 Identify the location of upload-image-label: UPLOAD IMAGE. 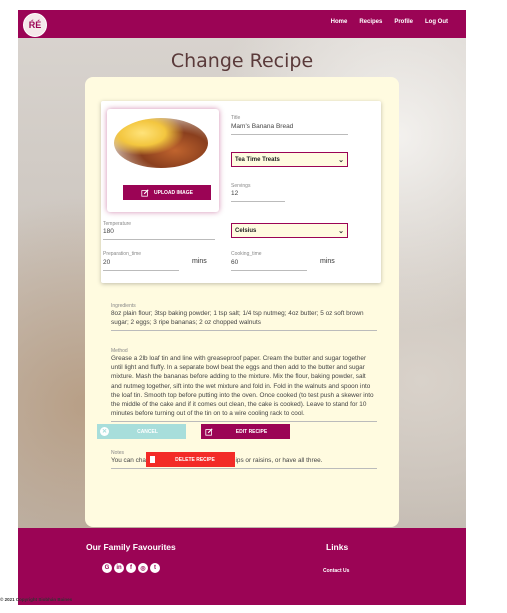
(173, 192).